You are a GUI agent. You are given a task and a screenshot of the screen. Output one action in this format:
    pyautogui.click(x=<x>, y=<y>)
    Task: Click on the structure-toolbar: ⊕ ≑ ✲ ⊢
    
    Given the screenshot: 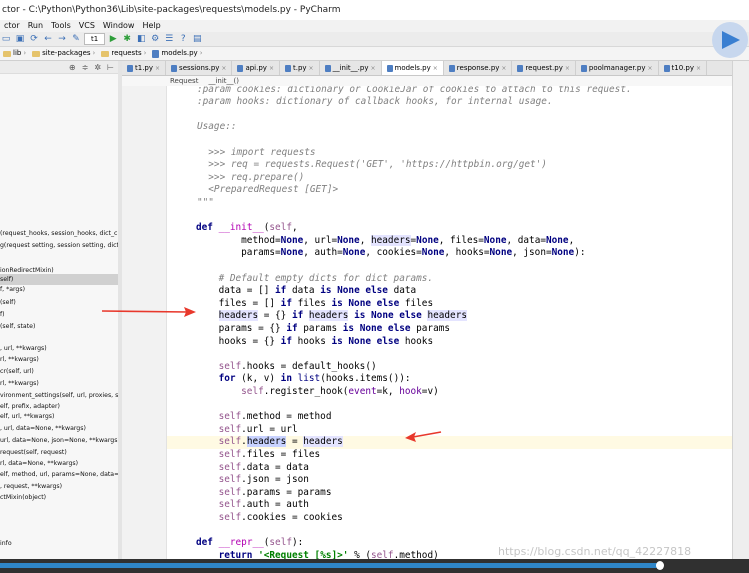 What is the action you would take?
    pyautogui.click(x=59, y=67)
    